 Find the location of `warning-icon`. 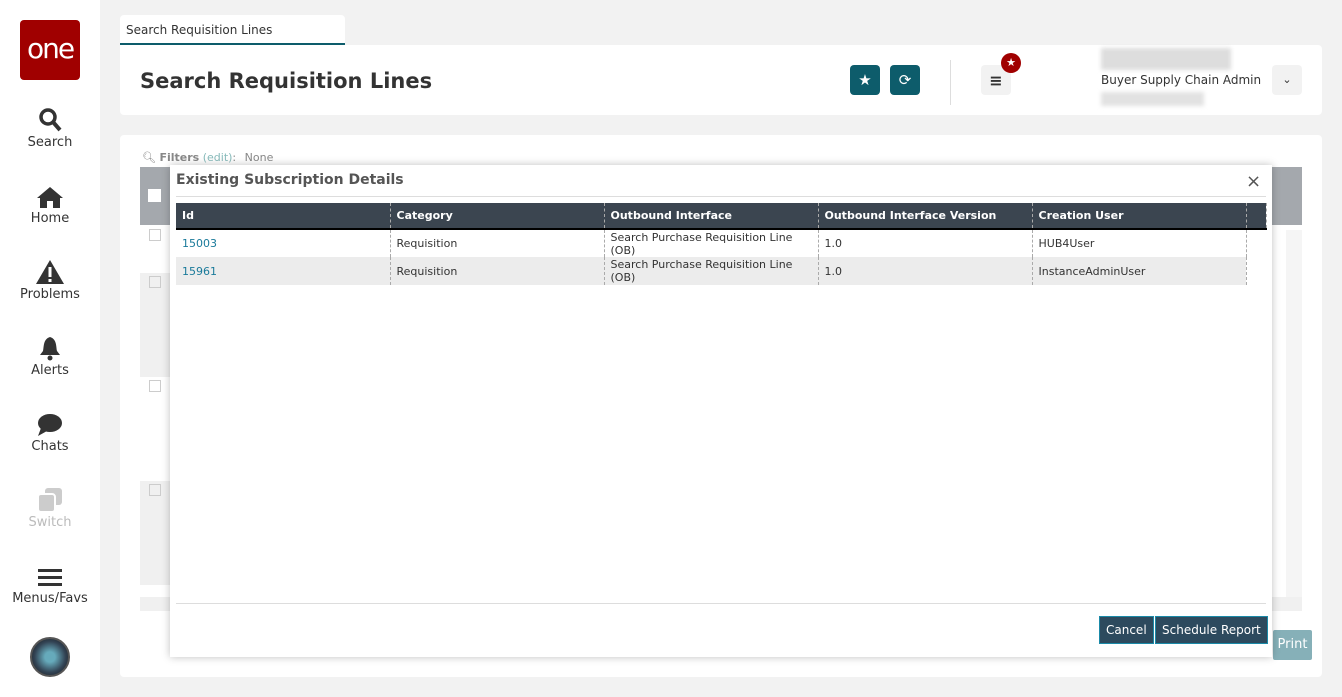

warning-icon is located at coordinates (50, 271).